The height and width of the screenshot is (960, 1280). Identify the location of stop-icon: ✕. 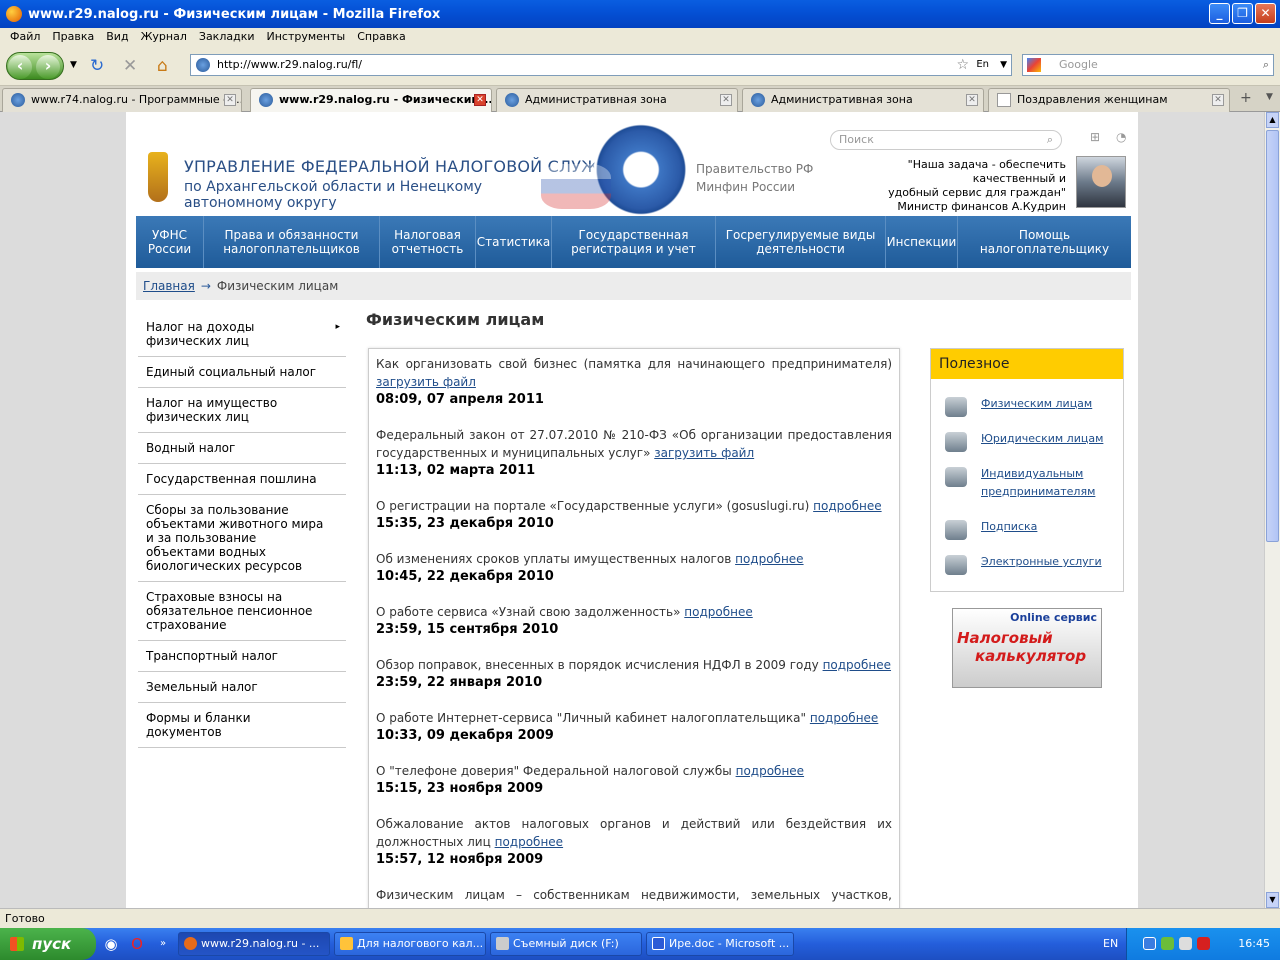
(130, 66).